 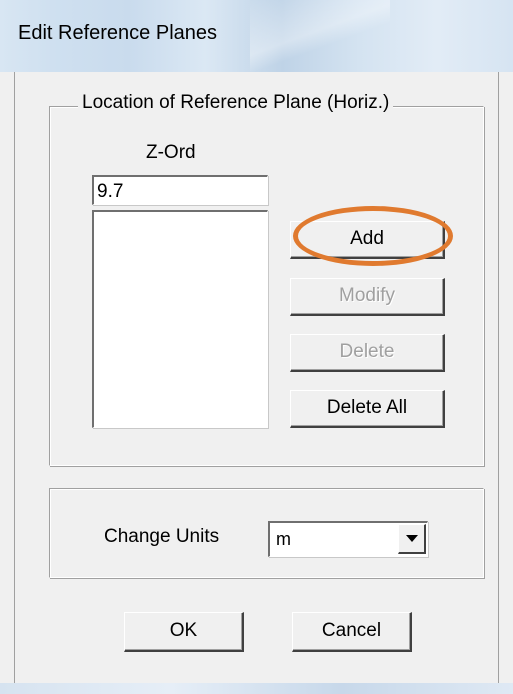 I want to click on dialog-title: Edit Reference Planes, so click(x=118, y=33).